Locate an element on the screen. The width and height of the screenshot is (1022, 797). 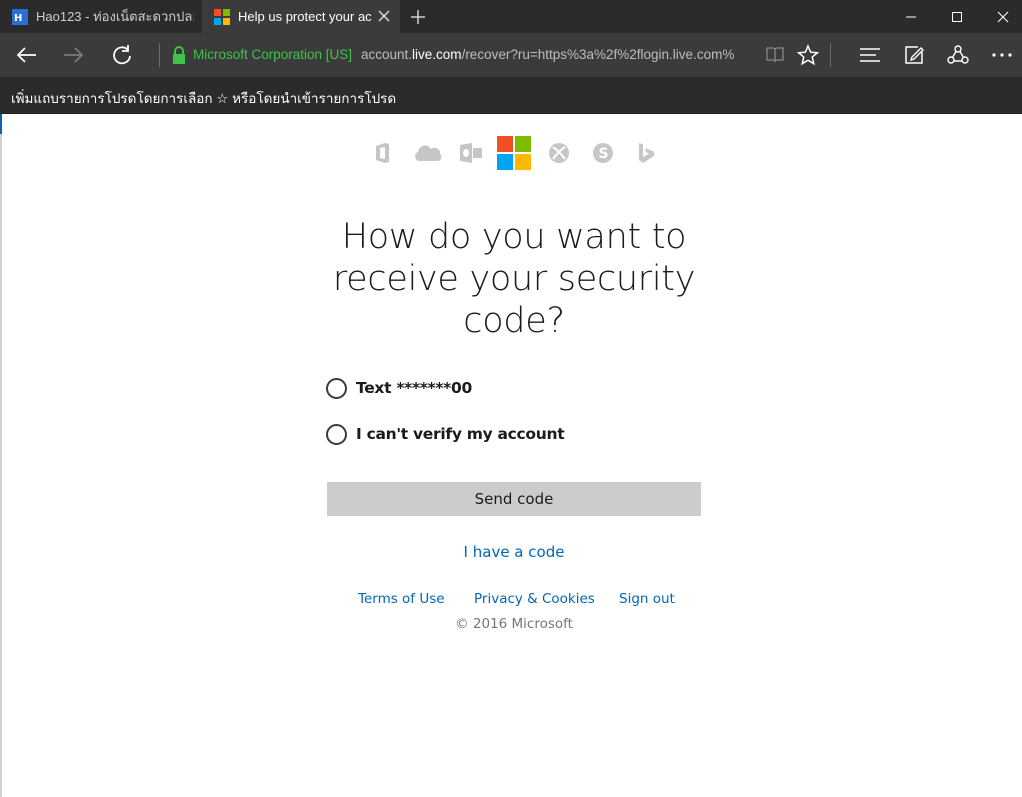
maximize-icon is located at coordinates (957, 16).